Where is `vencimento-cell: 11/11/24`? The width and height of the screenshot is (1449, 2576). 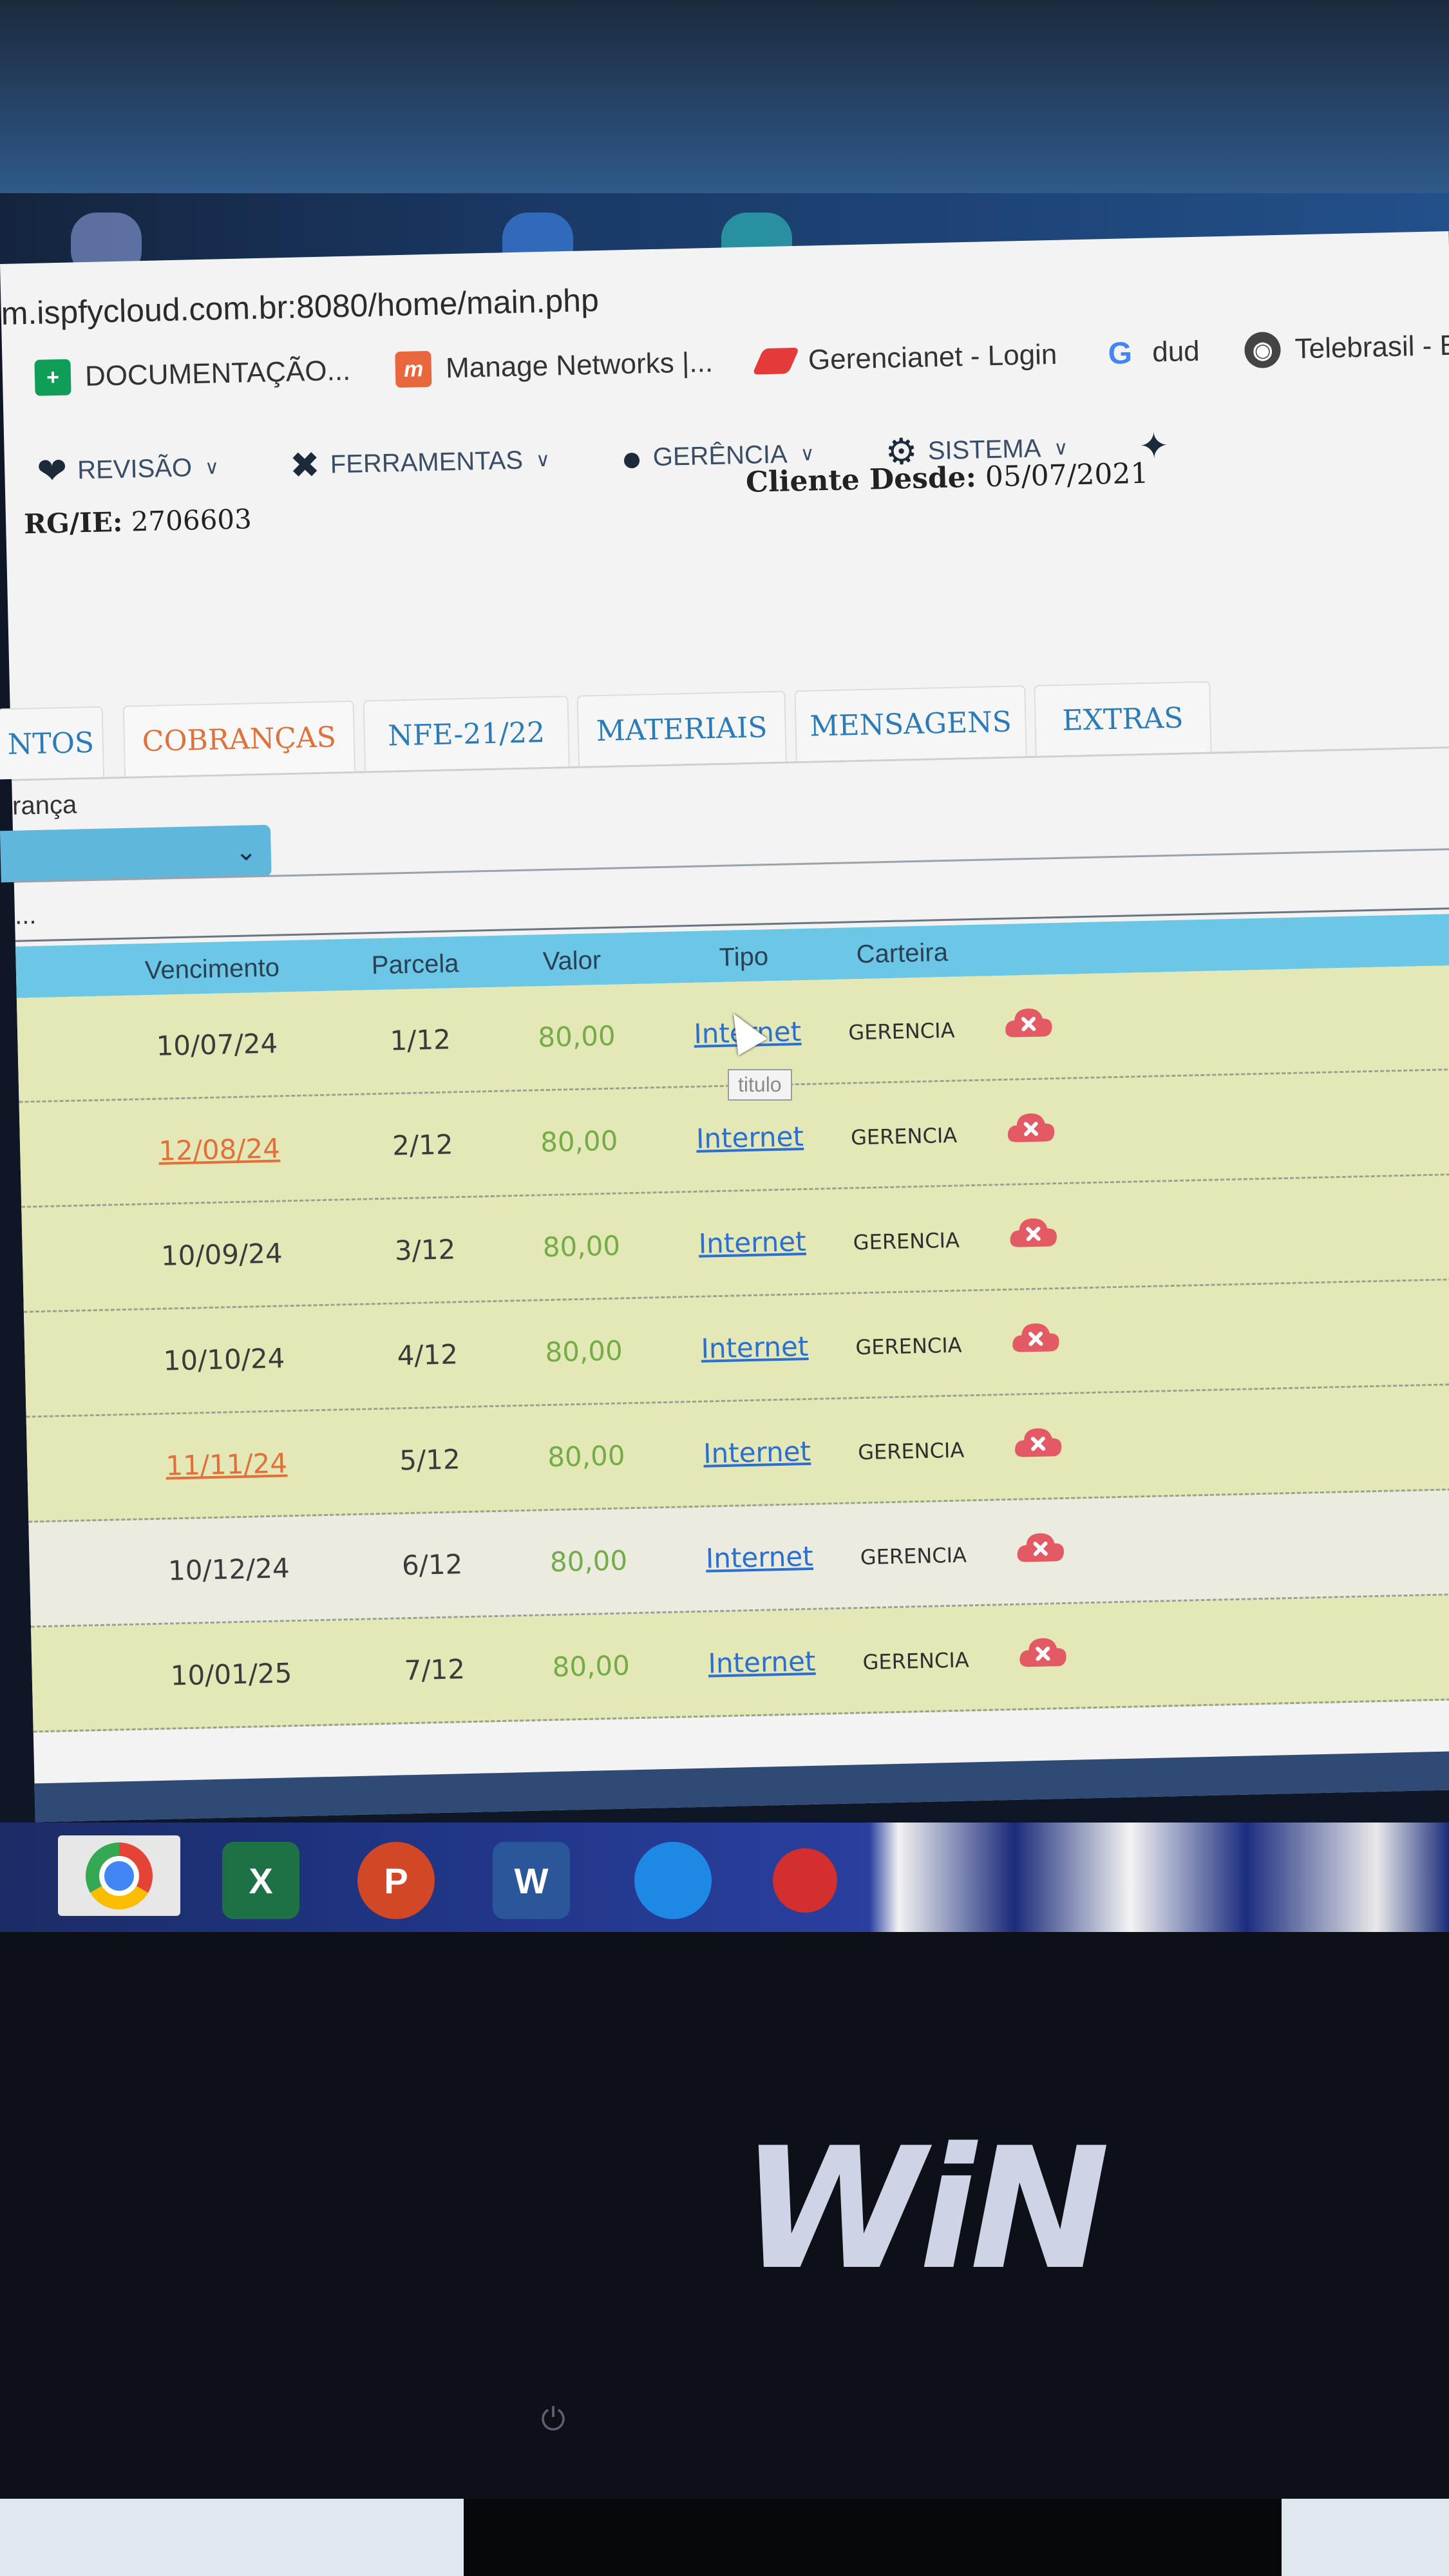 vencimento-cell: 11/11/24 is located at coordinates (226, 1465).